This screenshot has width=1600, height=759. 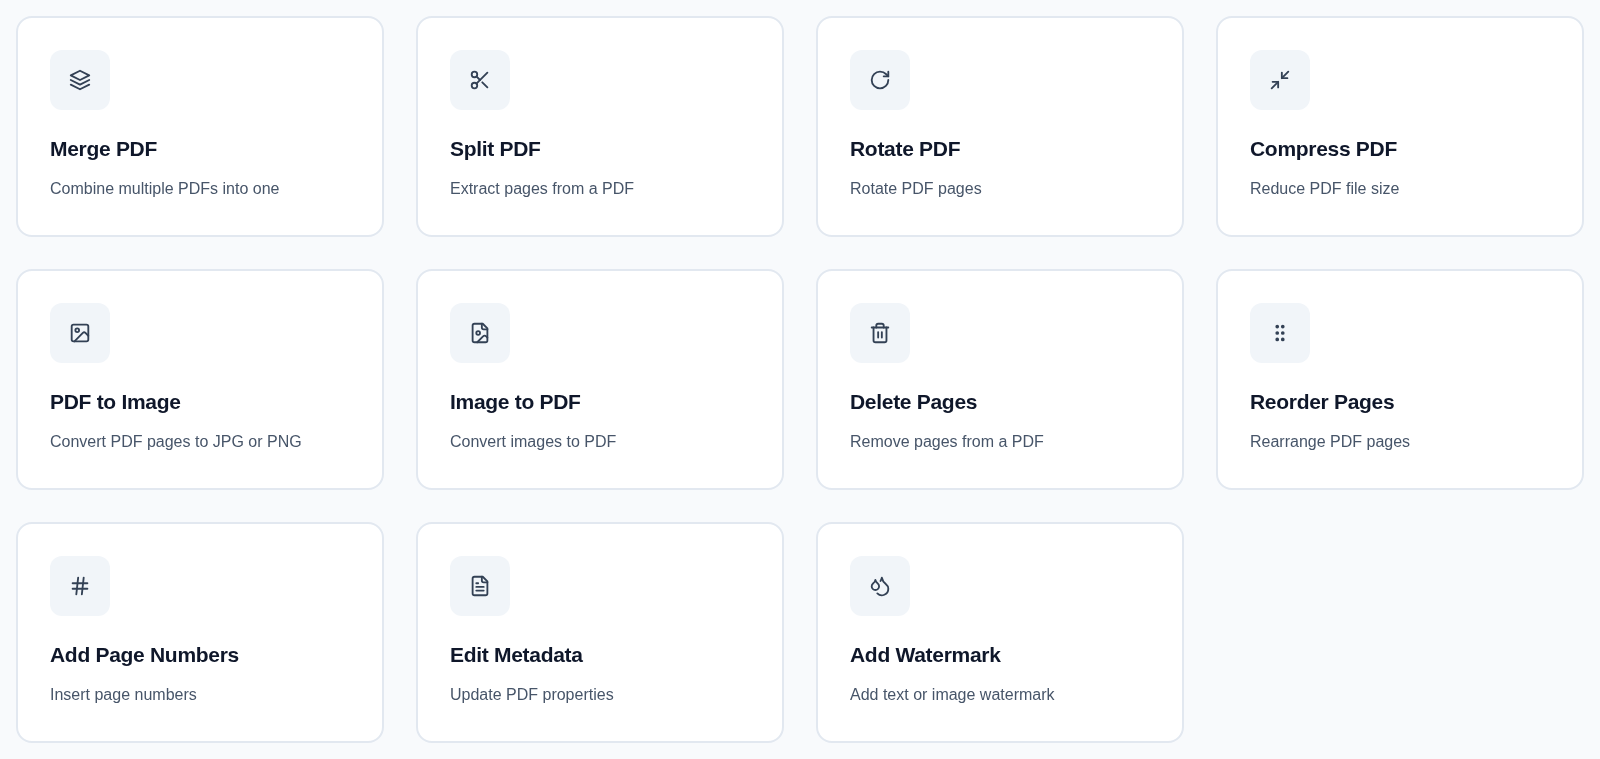 What do you see at coordinates (123, 695) in the screenshot?
I see `tool-description: Insert page numbers` at bounding box center [123, 695].